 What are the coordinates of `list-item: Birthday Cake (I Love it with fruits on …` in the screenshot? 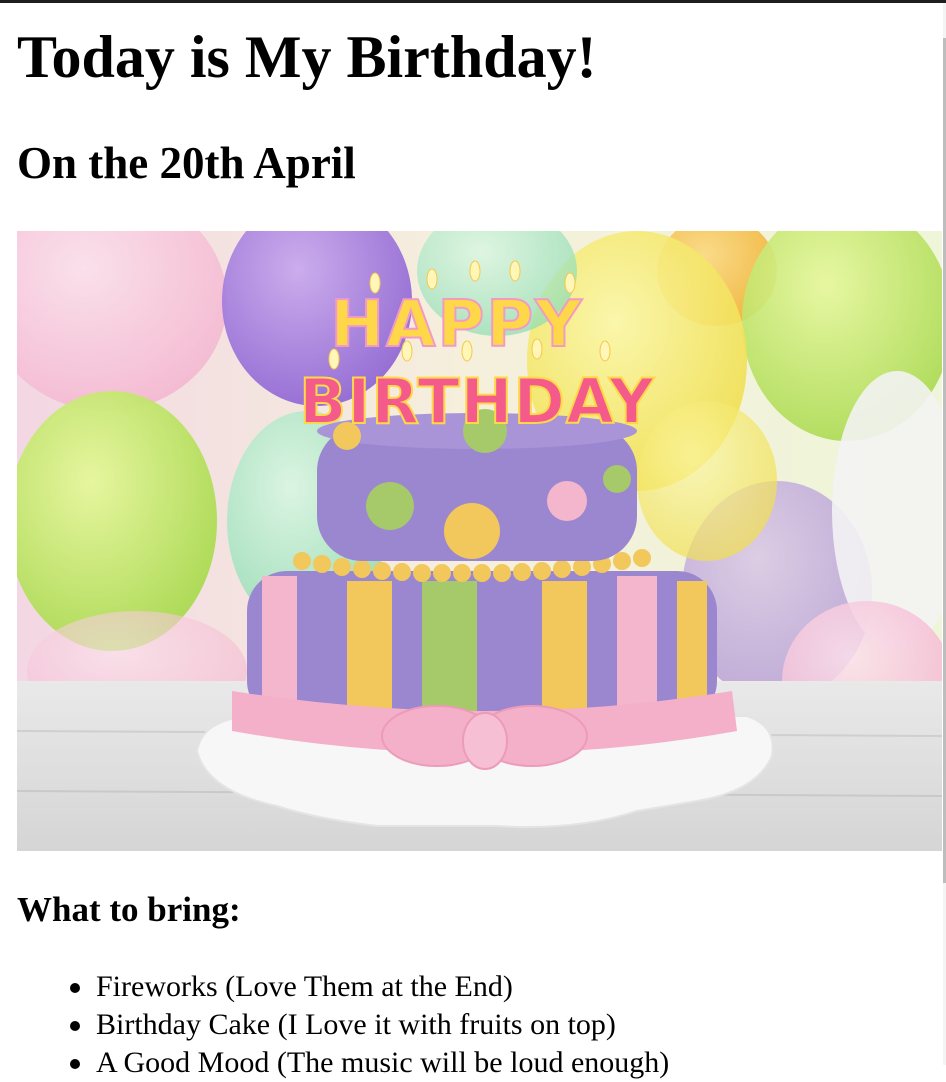 It's located at (467, 1025).